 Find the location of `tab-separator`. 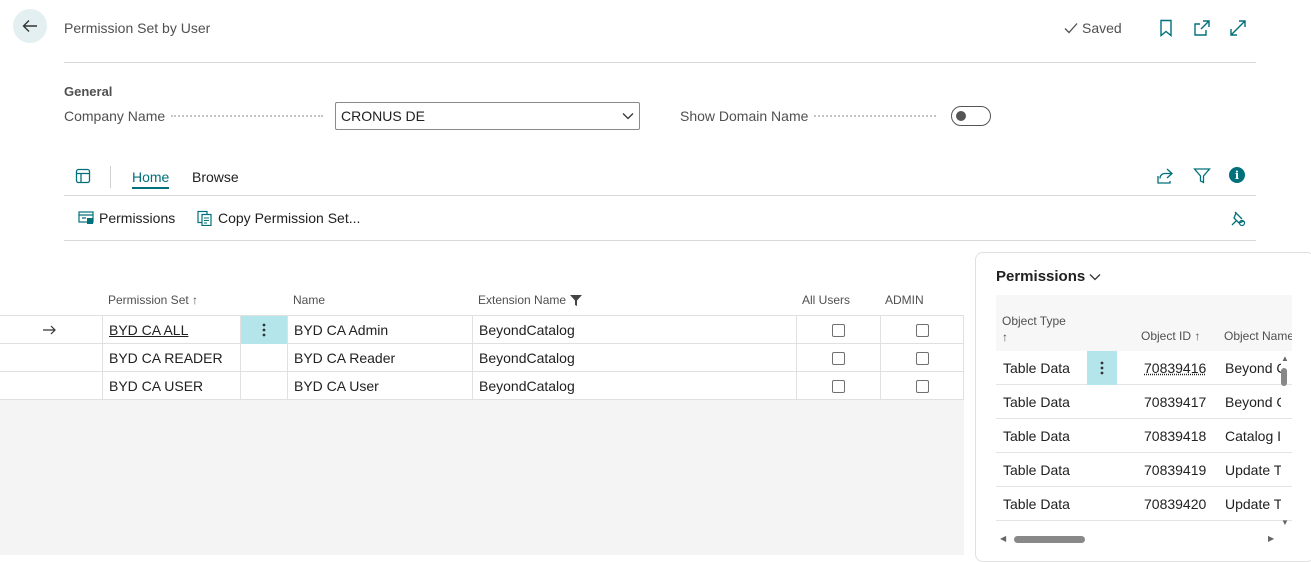

tab-separator is located at coordinates (110, 177).